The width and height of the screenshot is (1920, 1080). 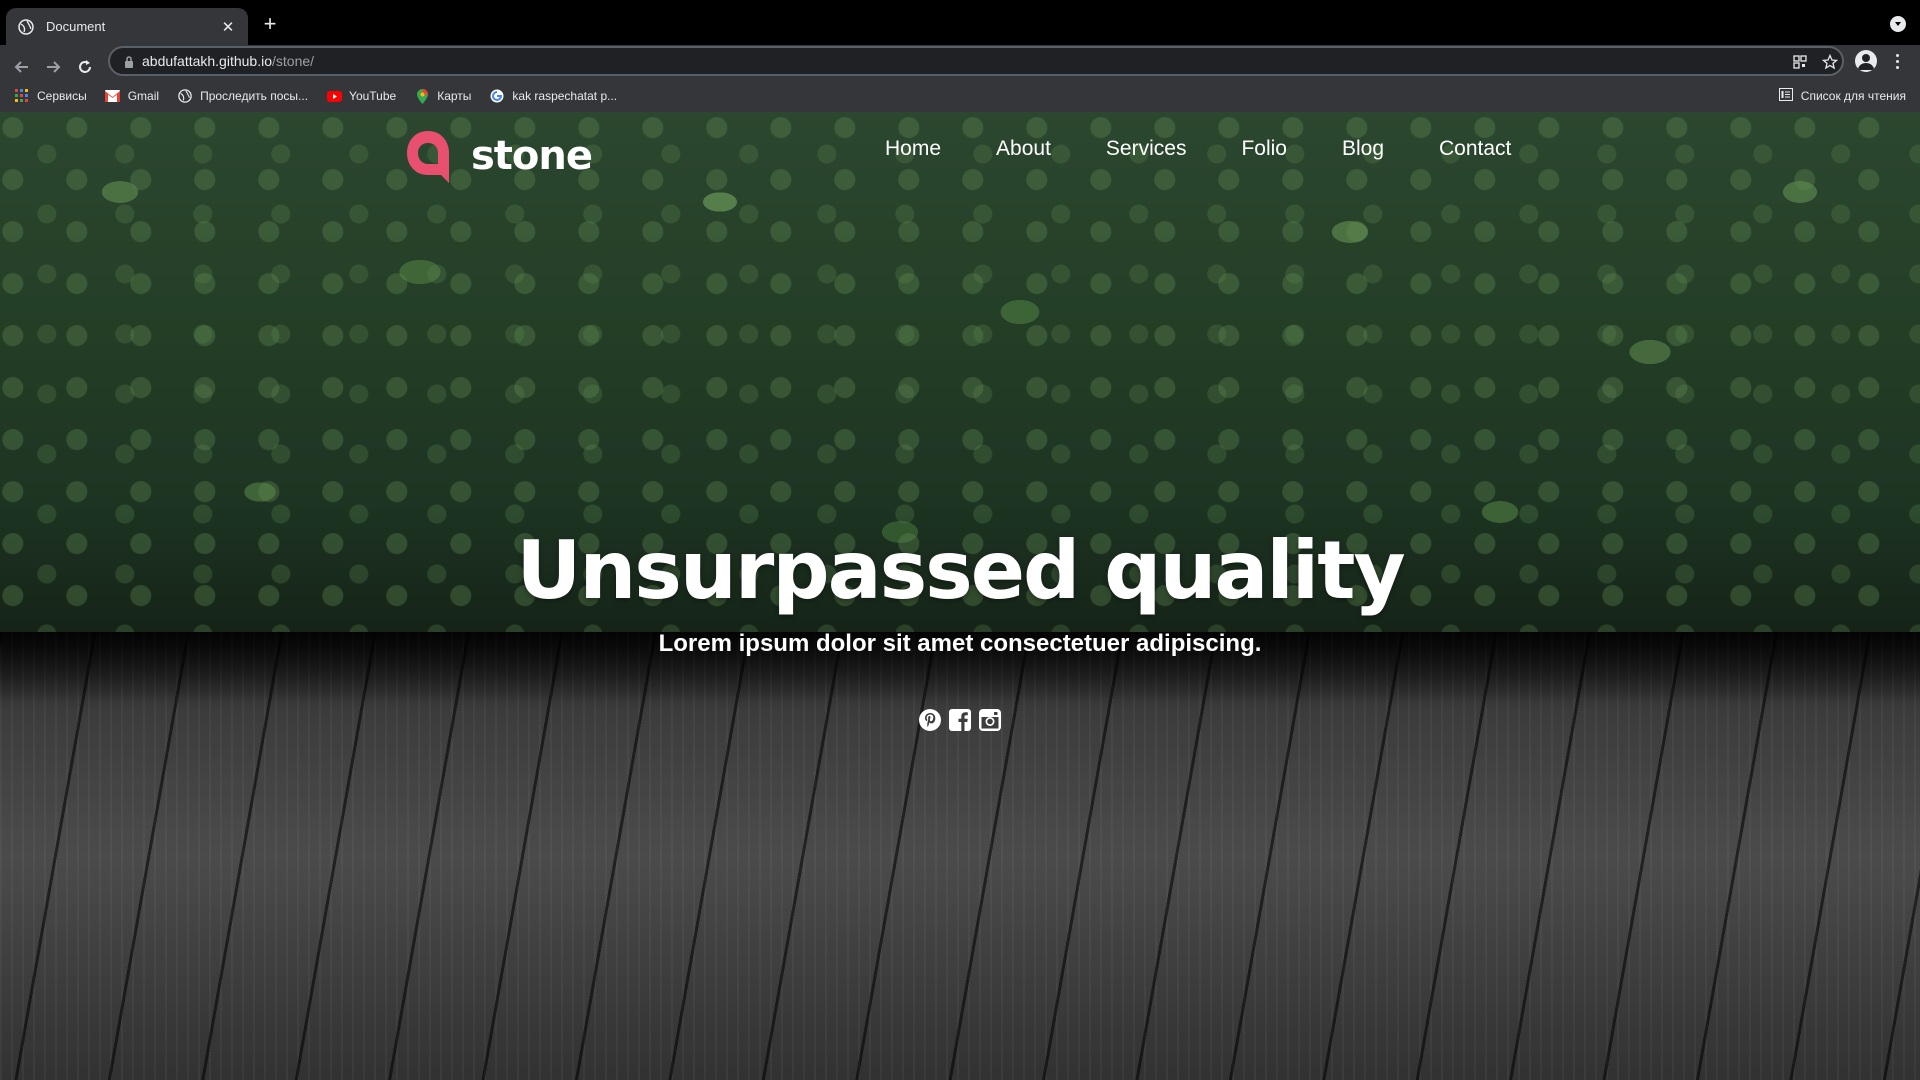 What do you see at coordinates (1264, 149) in the screenshot?
I see `nav-folio: Folio` at bounding box center [1264, 149].